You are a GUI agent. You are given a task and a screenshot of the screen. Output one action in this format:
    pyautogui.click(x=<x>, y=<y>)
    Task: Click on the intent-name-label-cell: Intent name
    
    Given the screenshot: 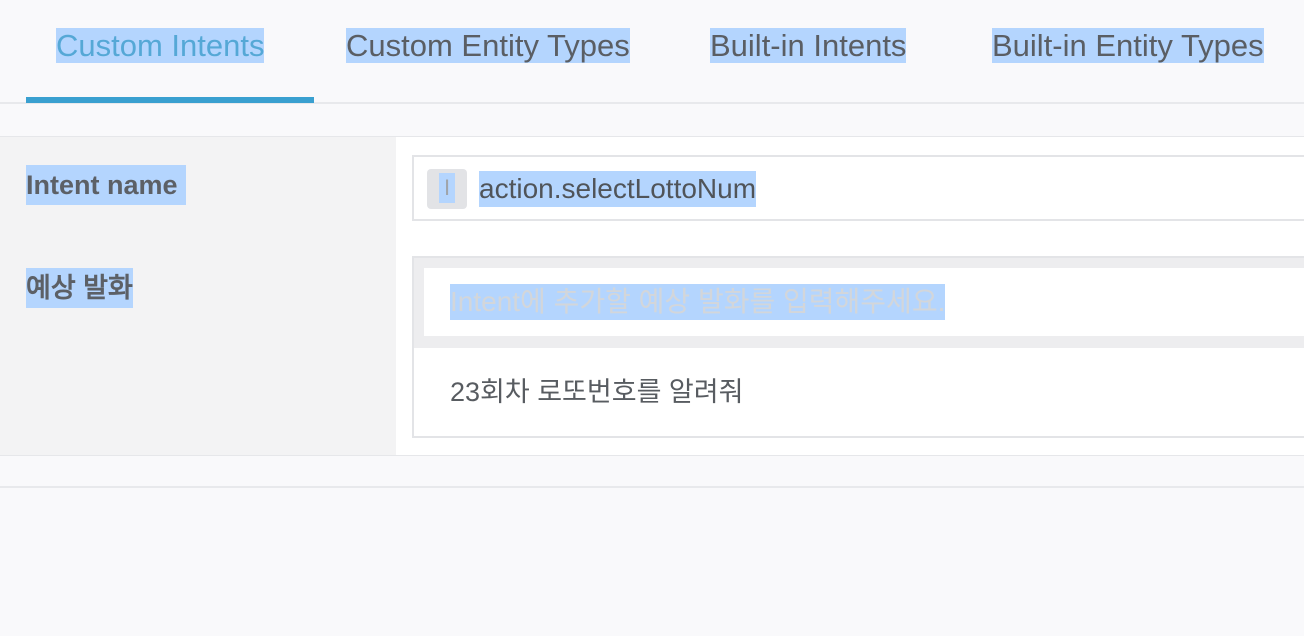 What is the action you would take?
    pyautogui.click(x=198, y=188)
    